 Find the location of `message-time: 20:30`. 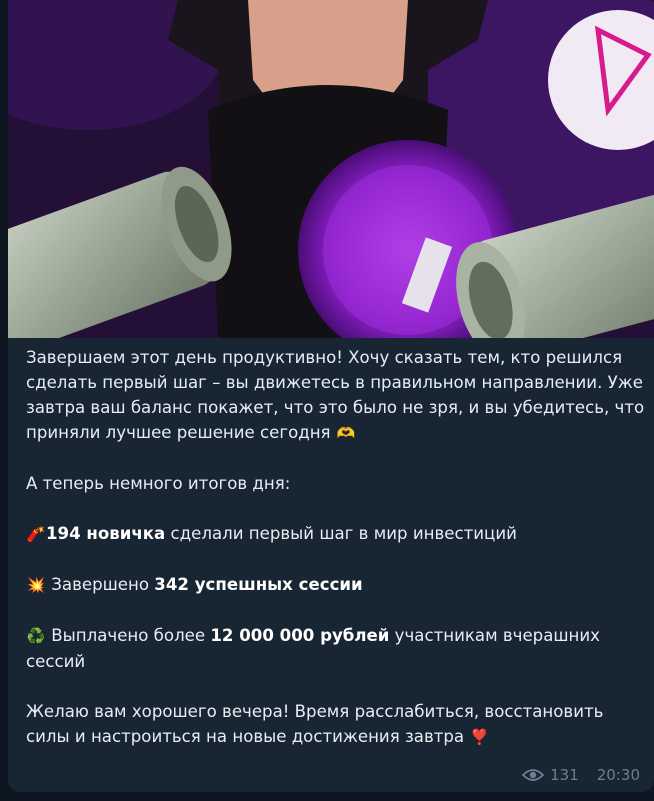

message-time: 20:30 is located at coordinates (618, 775).